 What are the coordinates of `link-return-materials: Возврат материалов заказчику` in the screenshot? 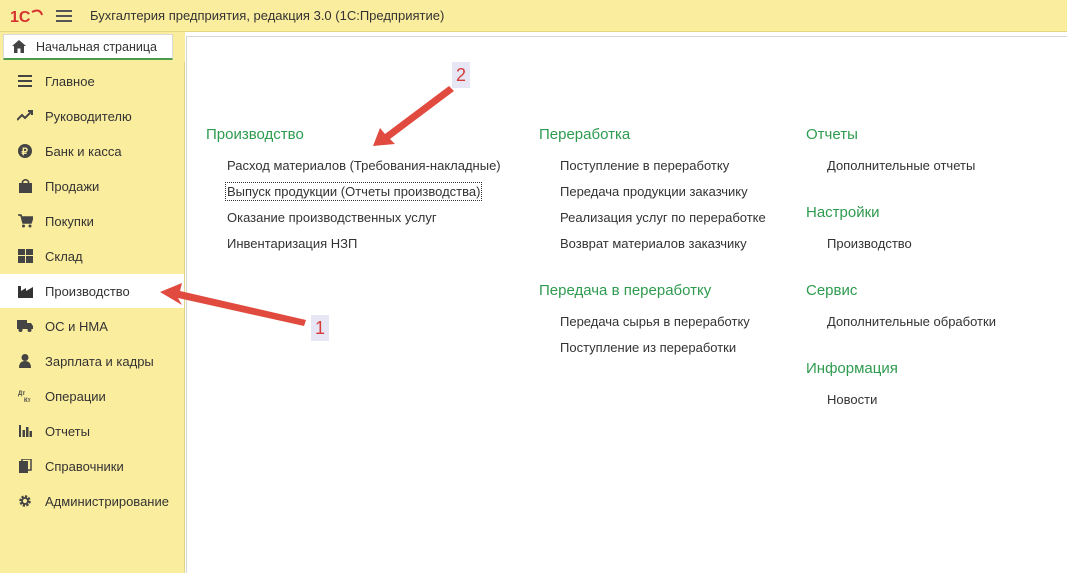 It's located at (653, 243).